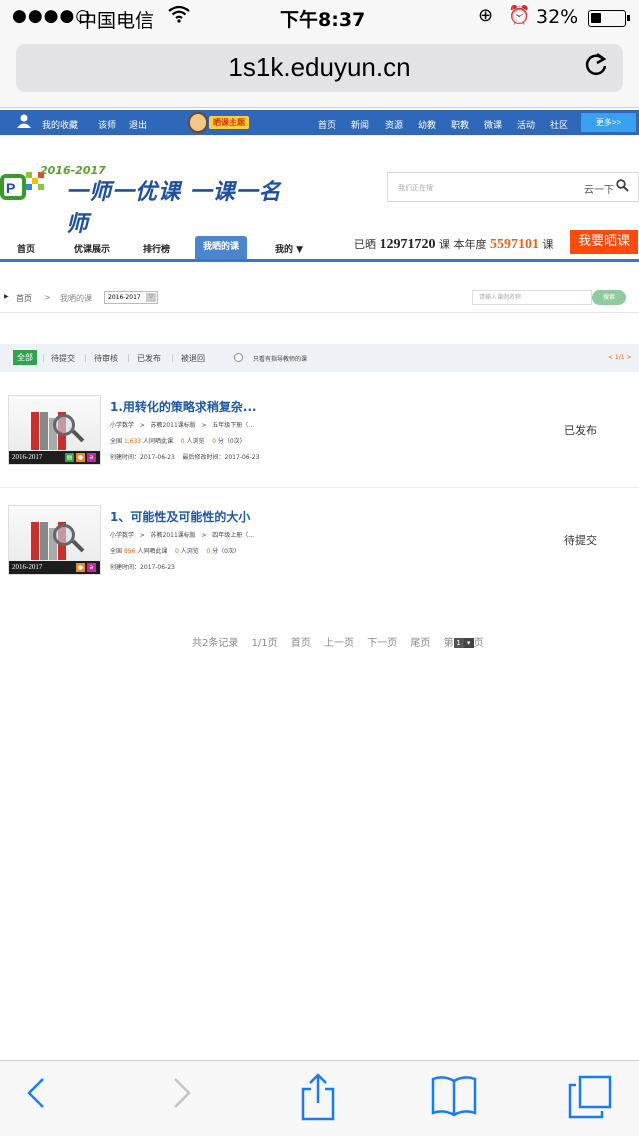 The height and width of the screenshot is (1136, 639). Describe the element at coordinates (557, 17) in the screenshot. I see `battery-percent: 32%` at that location.